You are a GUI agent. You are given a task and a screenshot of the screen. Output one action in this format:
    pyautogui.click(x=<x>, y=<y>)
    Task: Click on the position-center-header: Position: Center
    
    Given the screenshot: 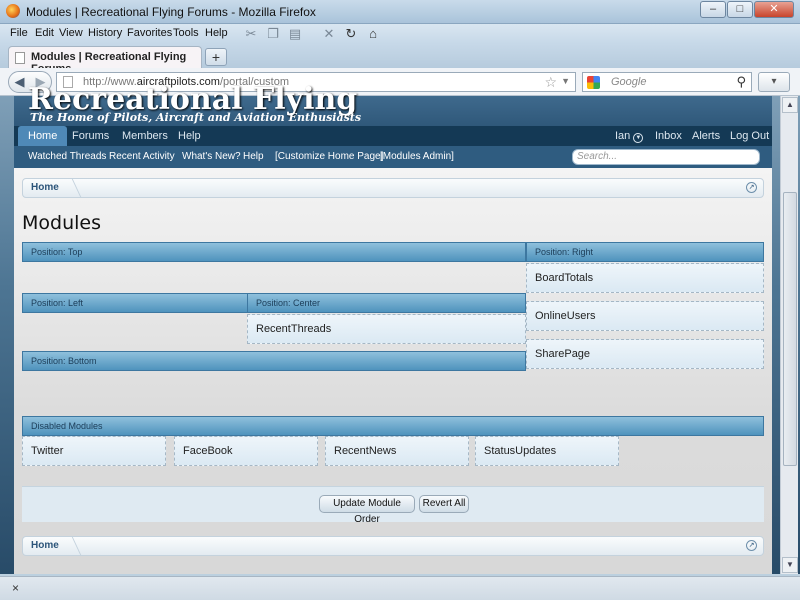 What is the action you would take?
    pyautogui.click(x=386, y=303)
    